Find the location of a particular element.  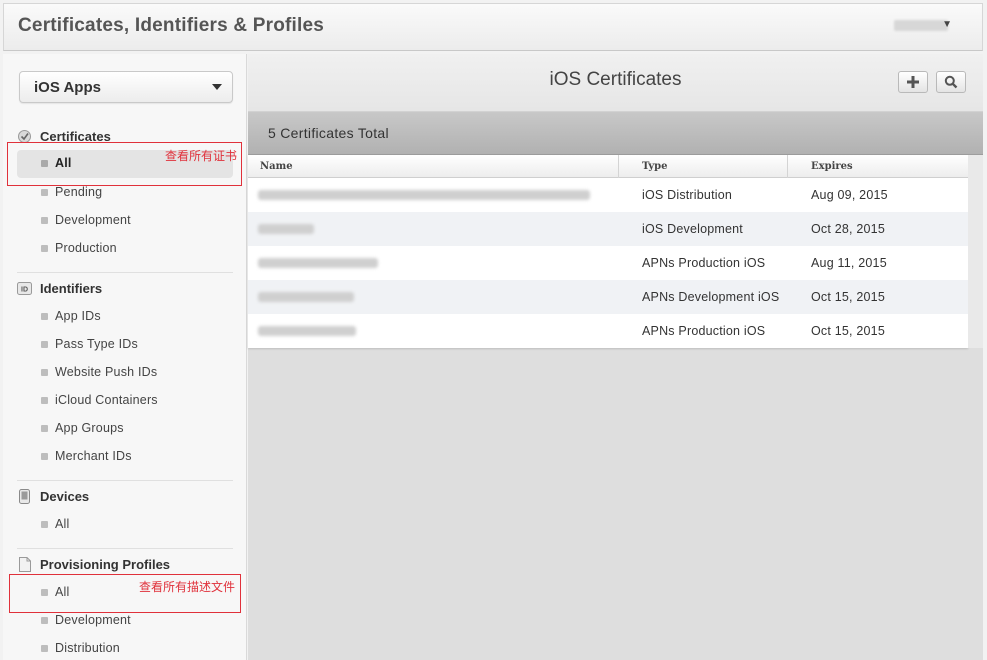

sidebar-item-profiles-development: Development is located at coordinates (125, 621).